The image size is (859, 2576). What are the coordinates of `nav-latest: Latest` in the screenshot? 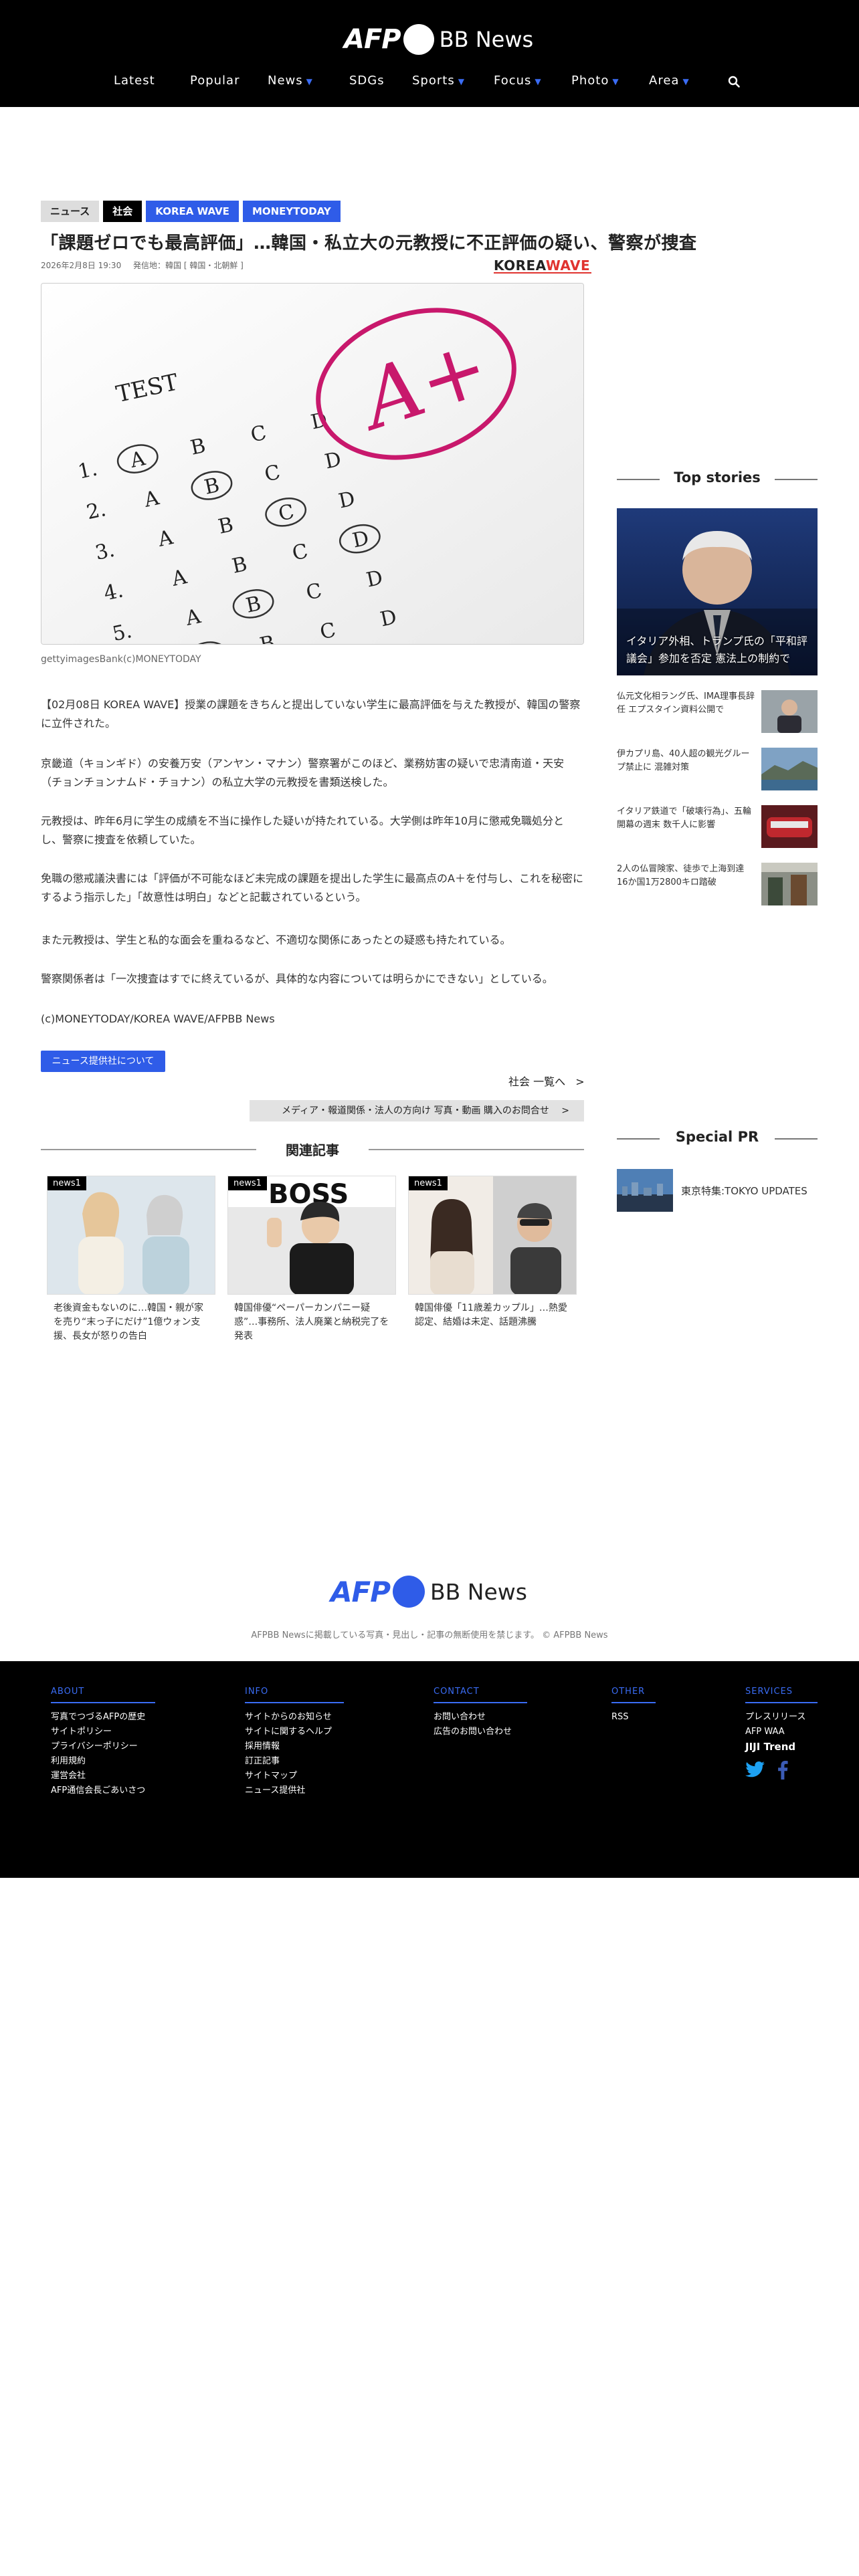 It's located at (134, 81).